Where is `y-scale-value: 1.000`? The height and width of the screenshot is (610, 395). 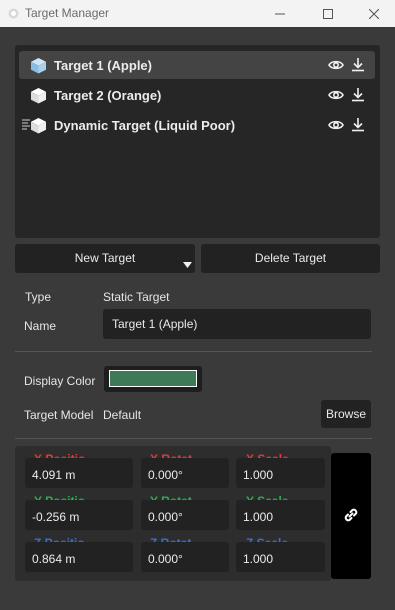
y-scale-value: 1.000 is located at coordinates (258, 517).